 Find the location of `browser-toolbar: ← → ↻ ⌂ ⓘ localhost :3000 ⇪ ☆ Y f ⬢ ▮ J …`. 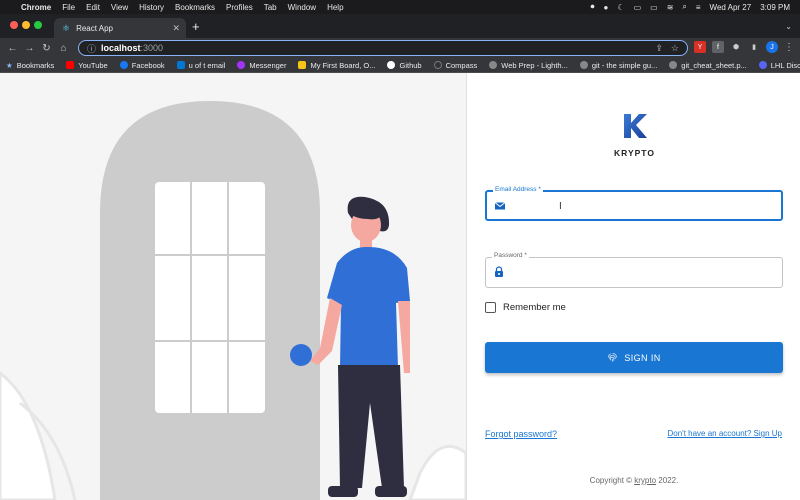

browser-toolbar: ← → ↻ ⌂ ⓘ localhost :3000 ⇪ ☆ Y f ⬢ ▮ J … is located at coordinates (400, 48).